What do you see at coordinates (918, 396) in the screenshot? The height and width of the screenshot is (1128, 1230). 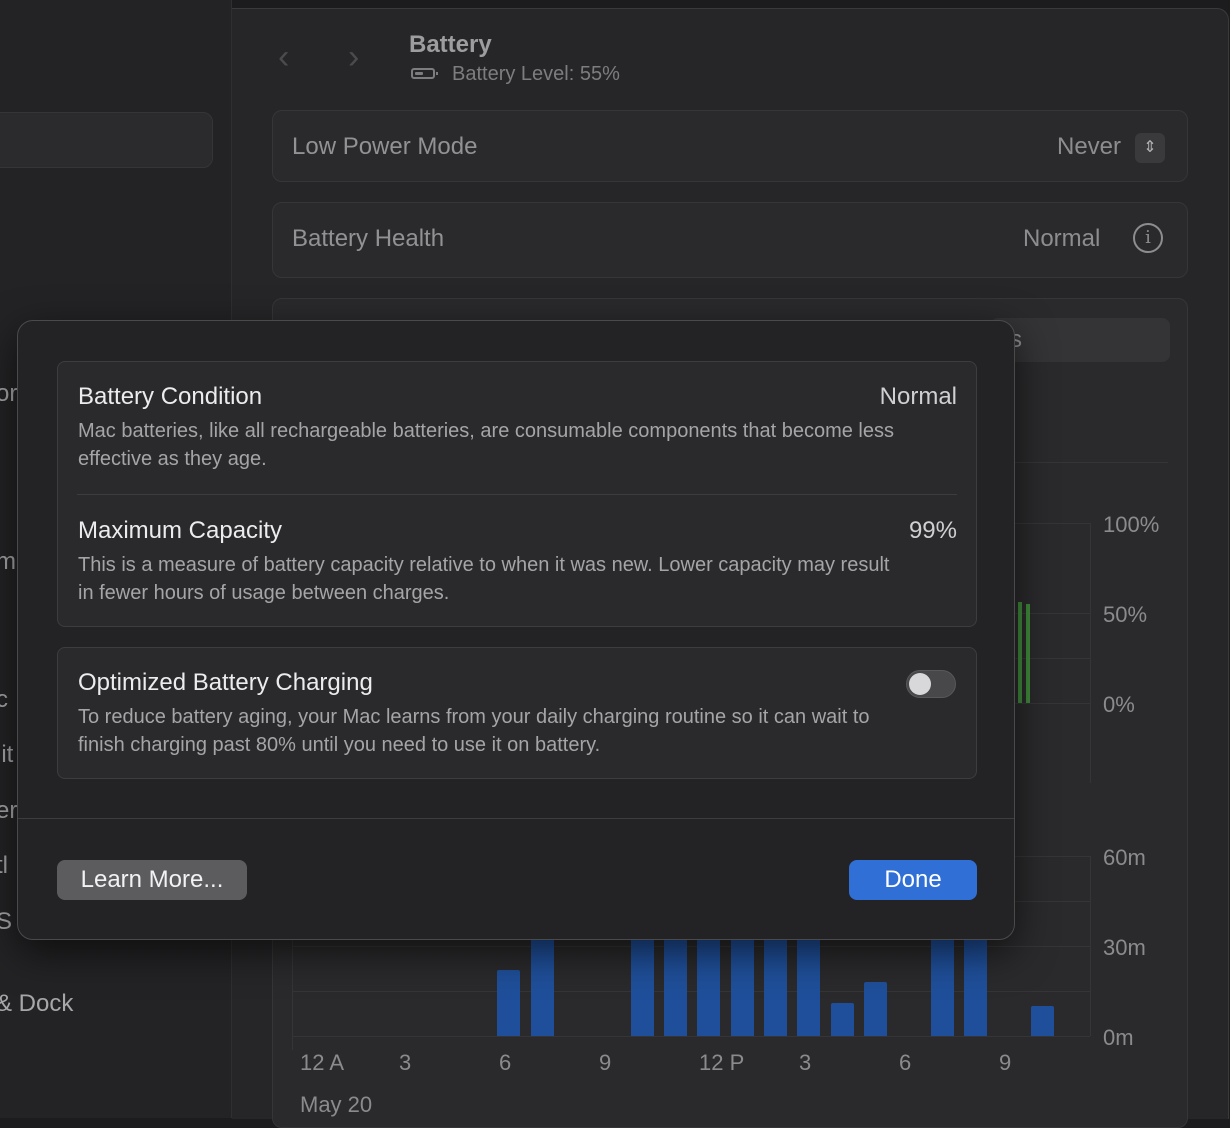 I see `battery-condition-value: Normal` at bounding box center [918, 396].